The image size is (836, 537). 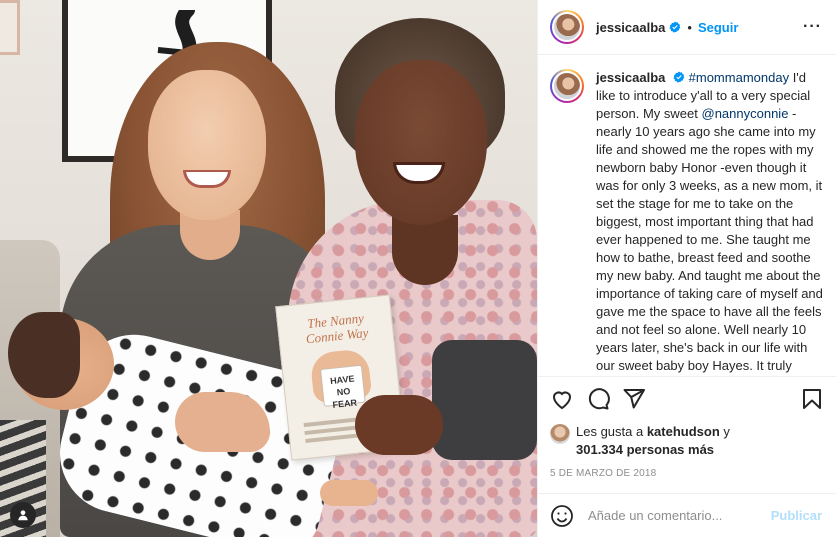 What do you see at coordinates (687, 399) in the screenshot?
I see `action-bar` at bounding box center [687, 399].